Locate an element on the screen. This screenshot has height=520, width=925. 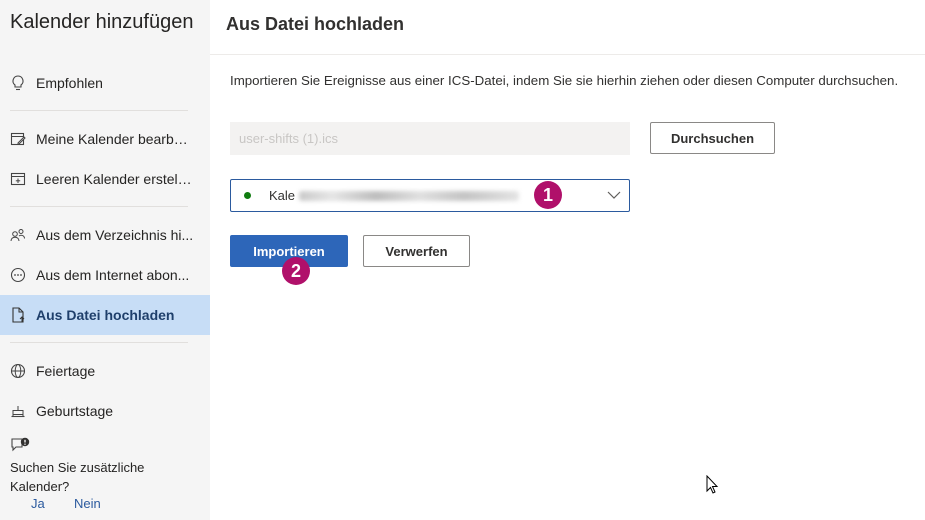
file-path-value: user-shifts (1).ics is located at coordinates (288, 138).